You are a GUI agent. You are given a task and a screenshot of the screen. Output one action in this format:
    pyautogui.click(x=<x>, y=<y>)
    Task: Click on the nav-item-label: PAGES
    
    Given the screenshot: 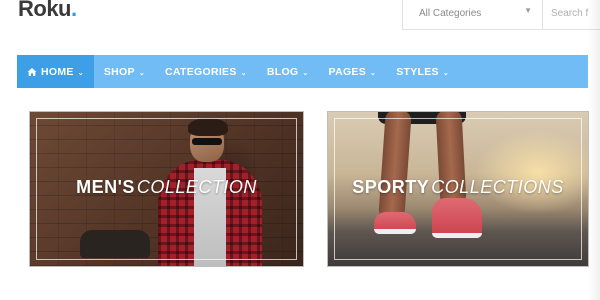 What is the action you would take?
    pyautogui.click(x=347, y=71)
    